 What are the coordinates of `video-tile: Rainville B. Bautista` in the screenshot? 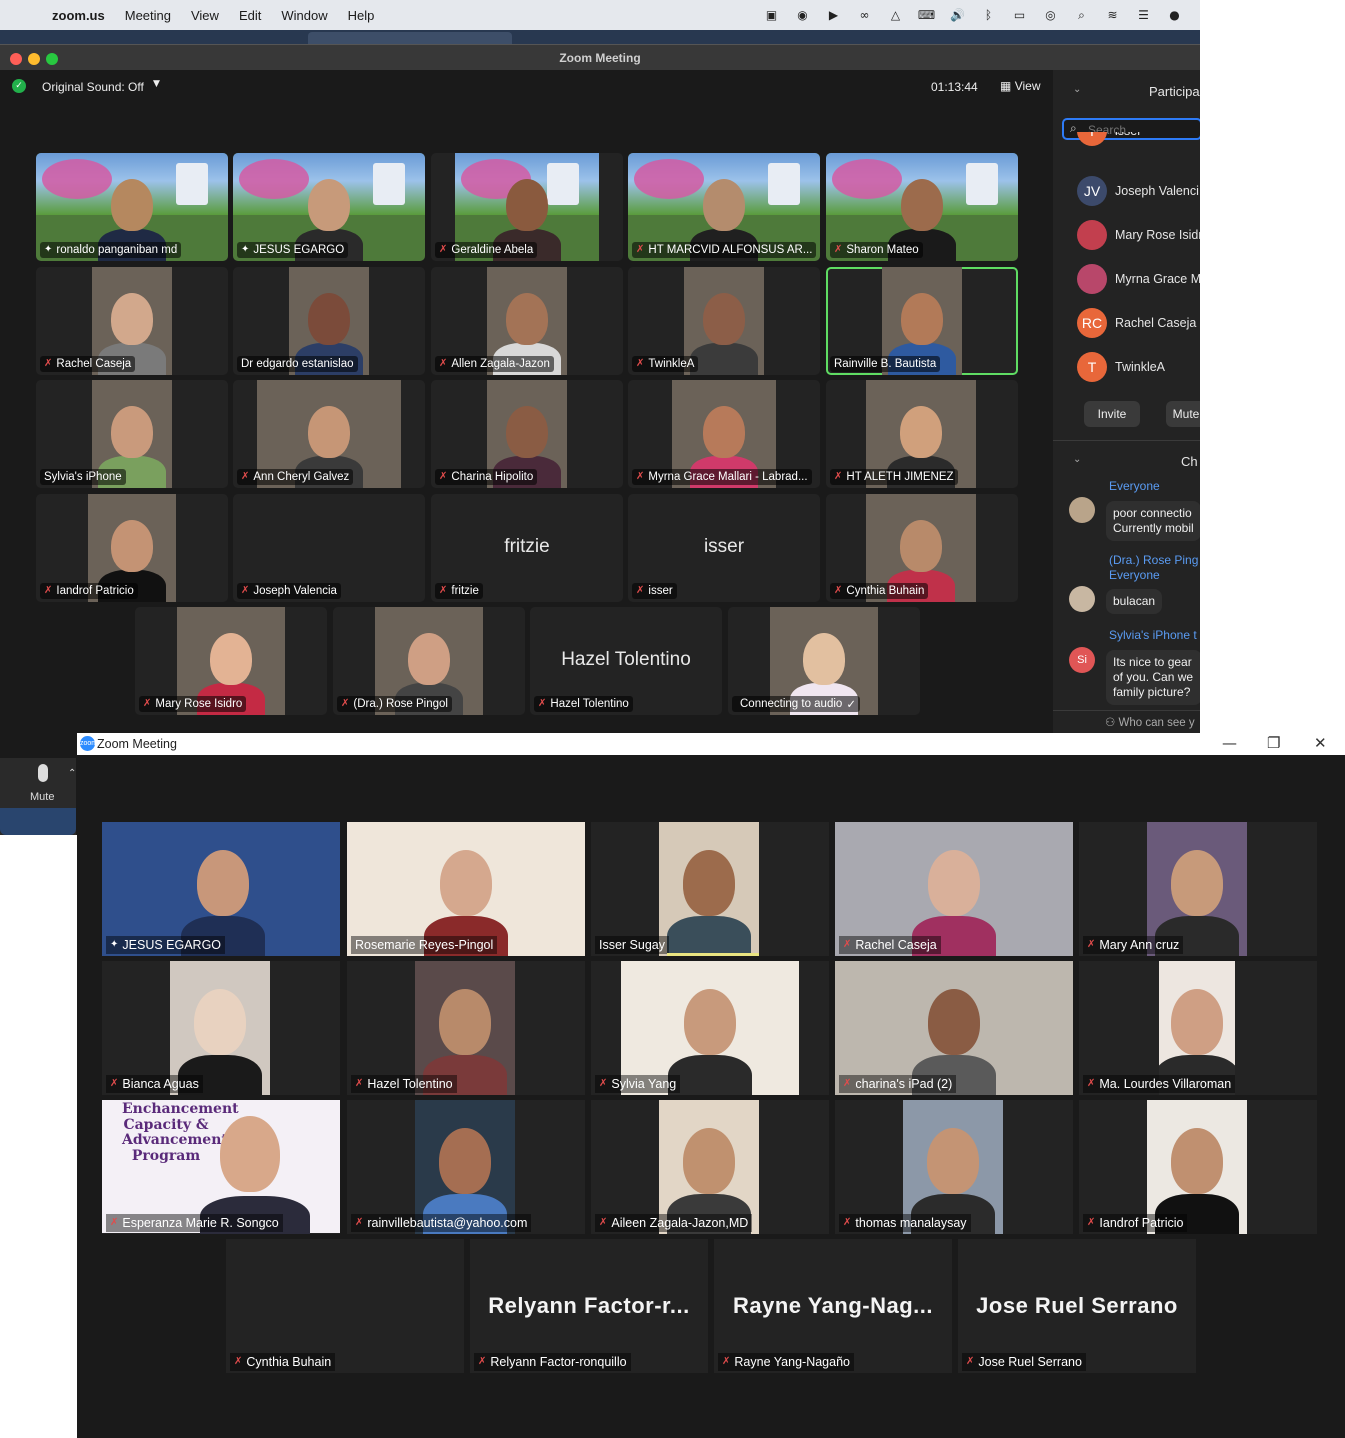 It's located at (922, 321).